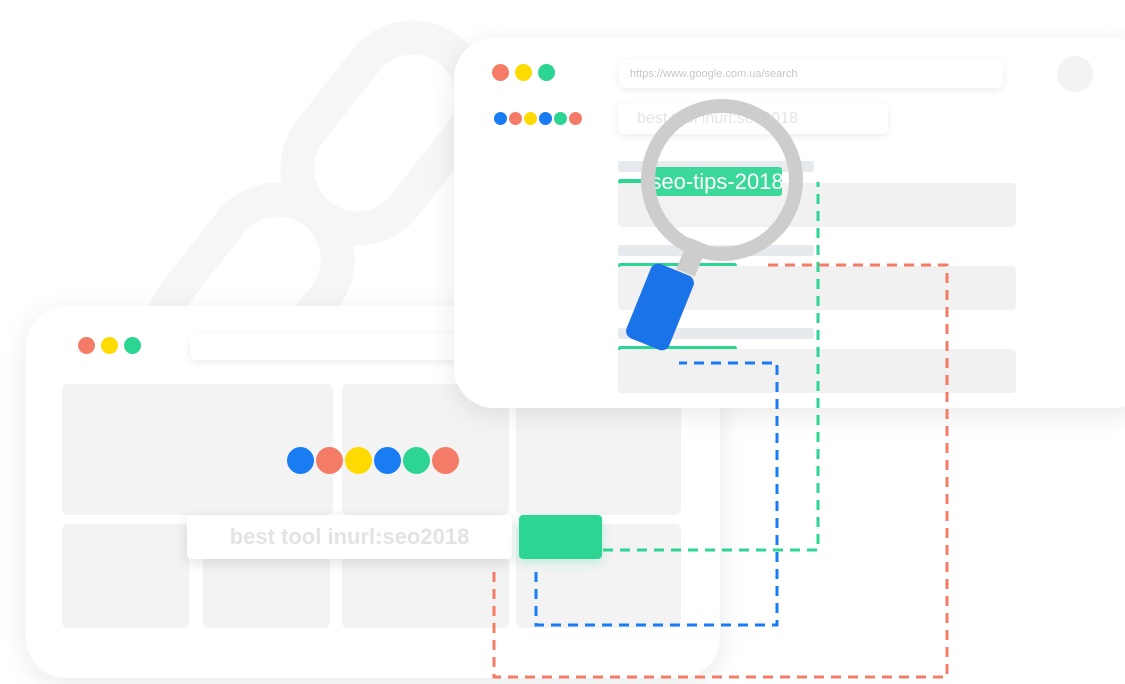 This screenshot has height=684, width=1125. What do you see at coordinates (560, 537) in the screenshot?
I see `search-button` at bounding box center [560, 537].